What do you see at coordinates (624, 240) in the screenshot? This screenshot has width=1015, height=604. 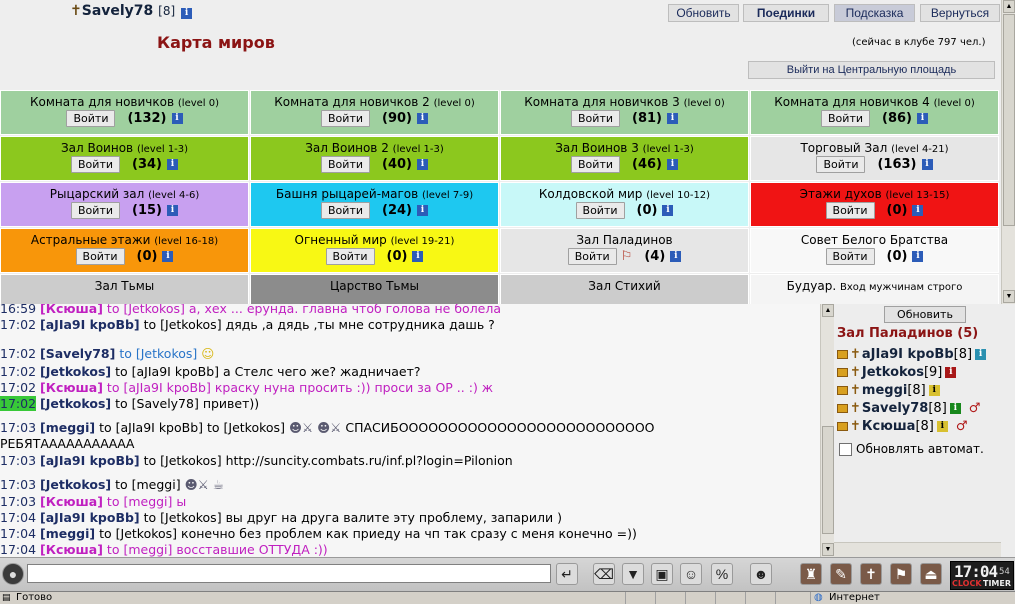 I see `room-title: Зал Паладинов` at bounding box center [624, 240].